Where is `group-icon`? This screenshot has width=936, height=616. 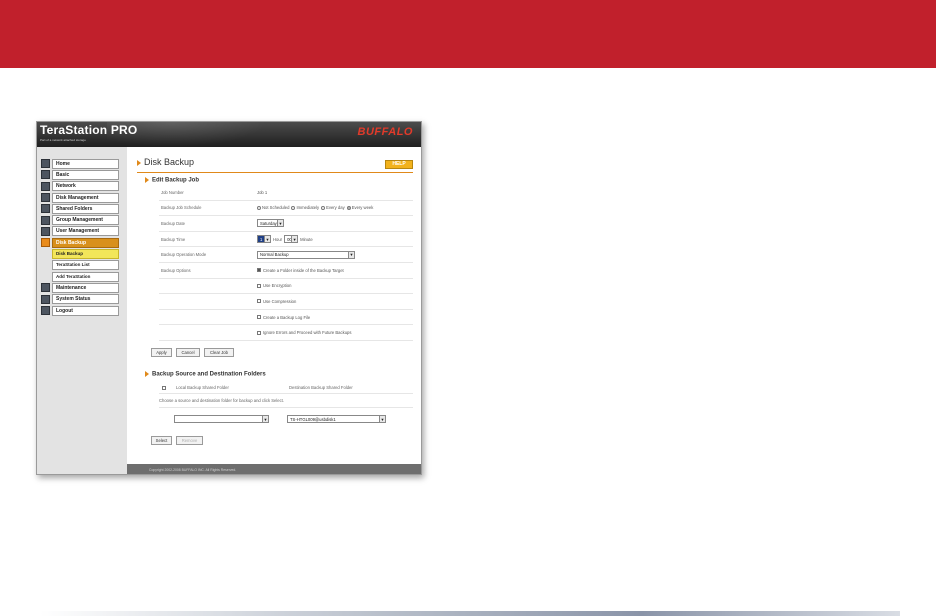
group-icon is located at coordinates (45, 220).